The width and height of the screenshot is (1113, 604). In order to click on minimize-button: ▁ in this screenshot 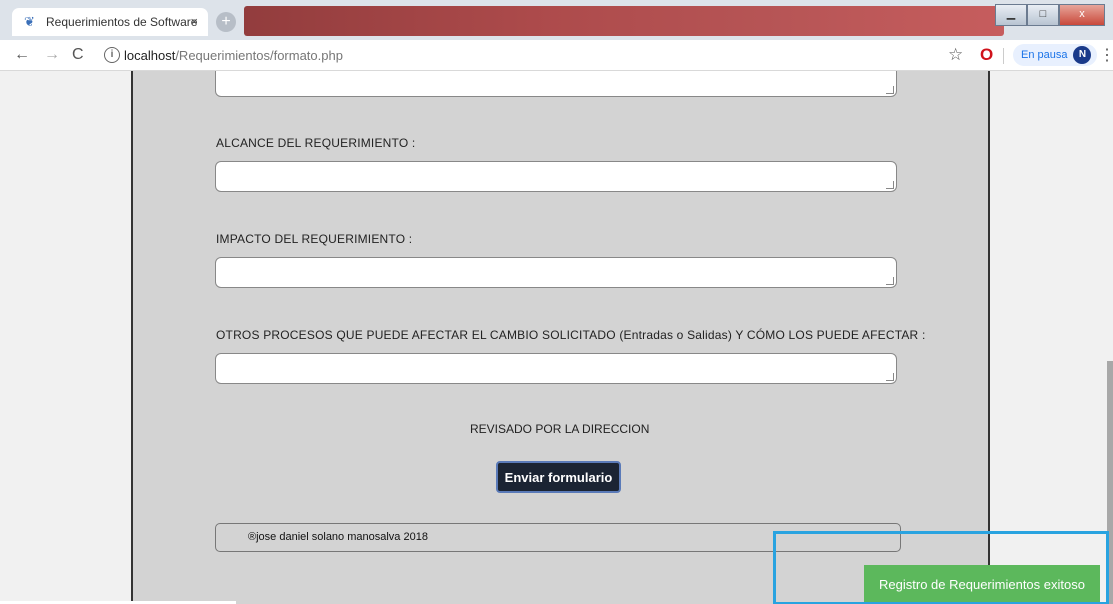, I will do `click(1011, 15)`.